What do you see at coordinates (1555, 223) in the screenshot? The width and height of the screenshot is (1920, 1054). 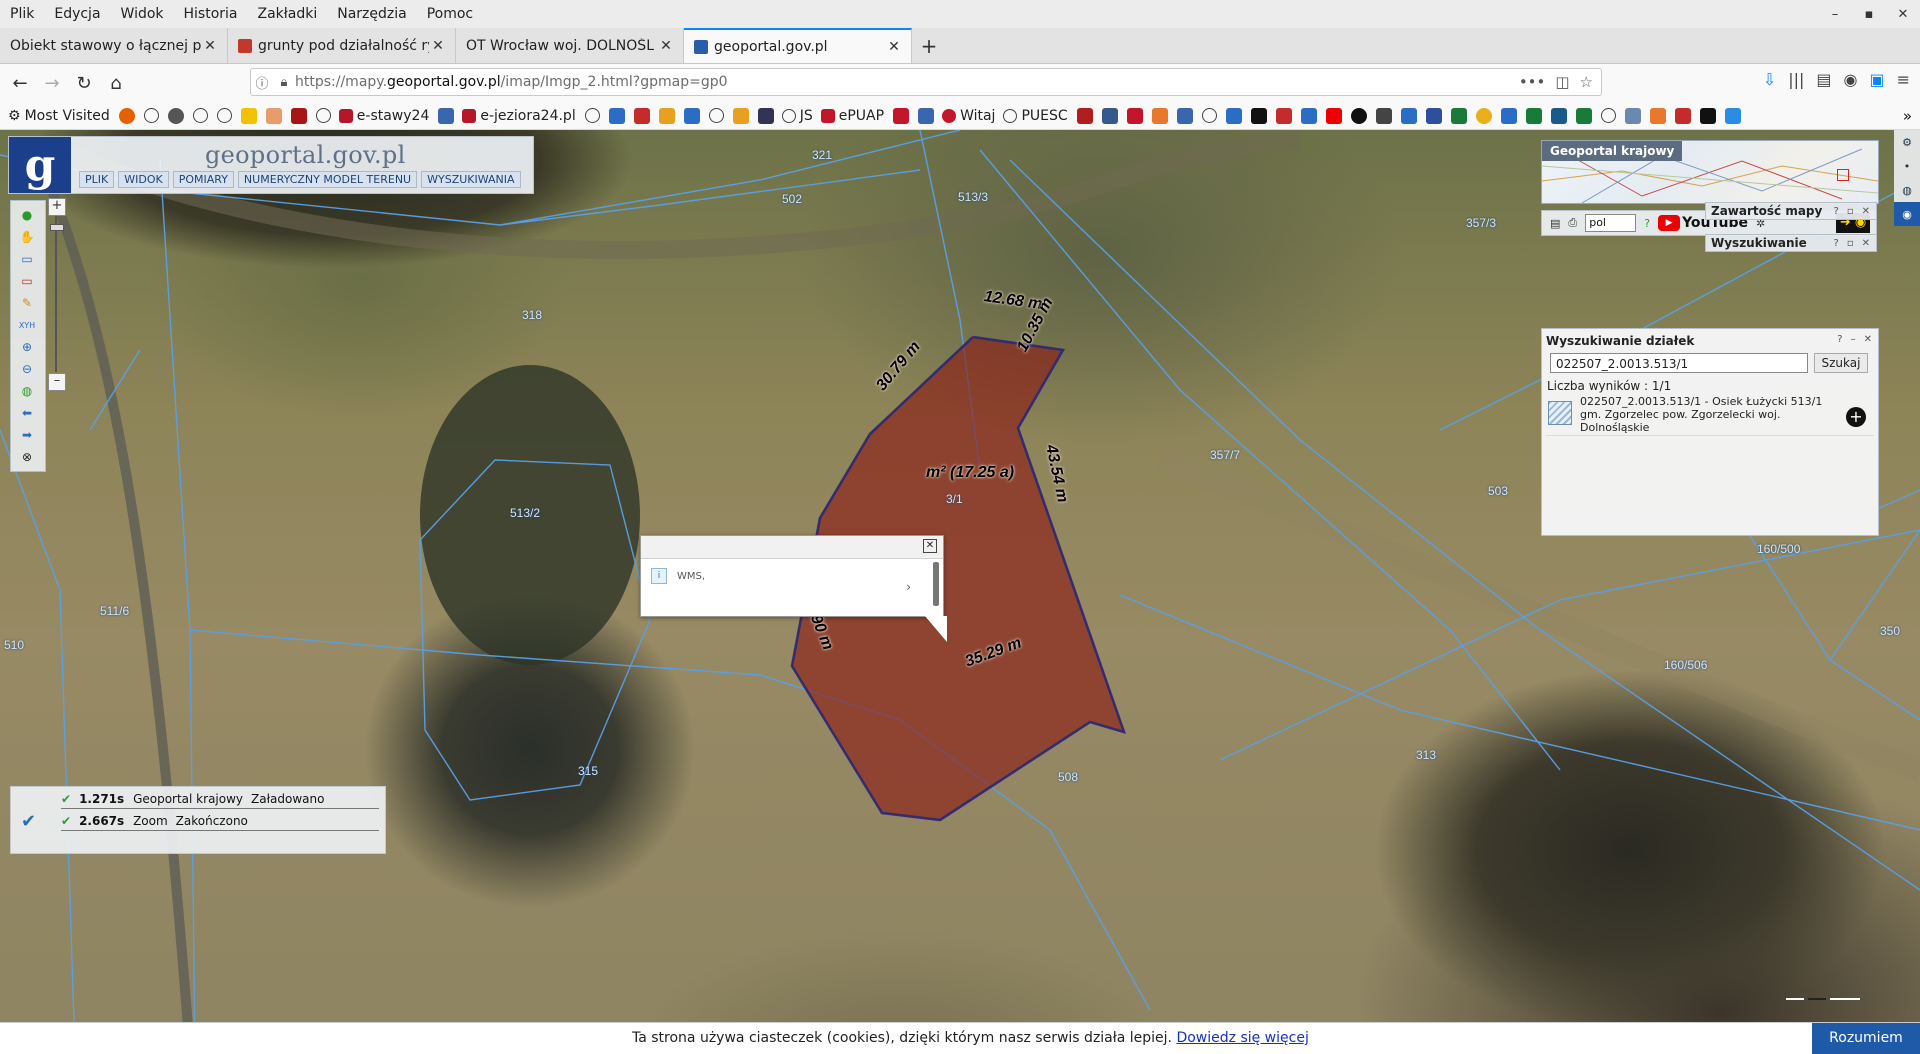 I see `legend-icon: ▤` at bounding box center [1555, 223].